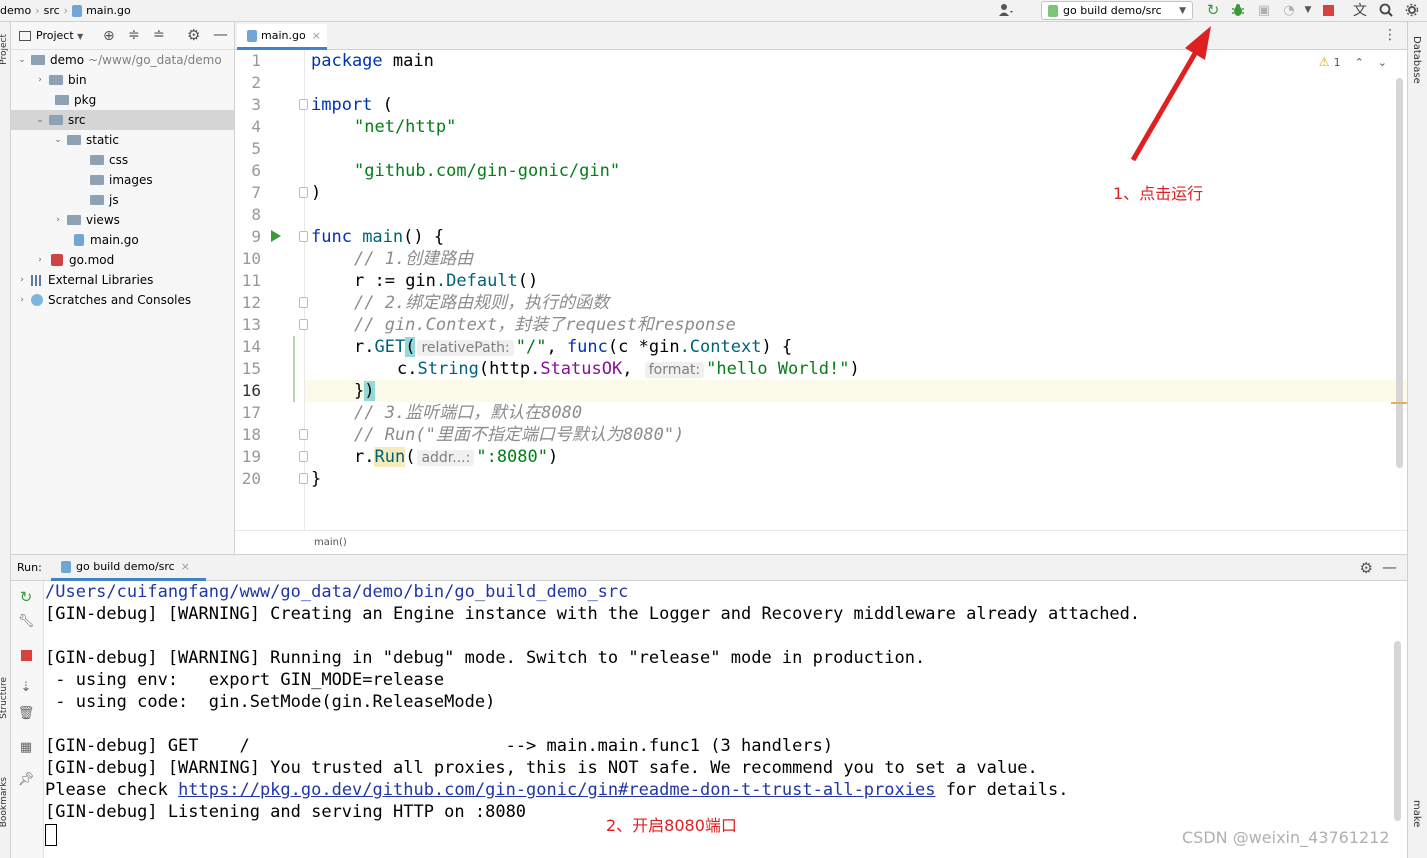  I want to click on structure-tool-tab: Structure, so click(4, 698).